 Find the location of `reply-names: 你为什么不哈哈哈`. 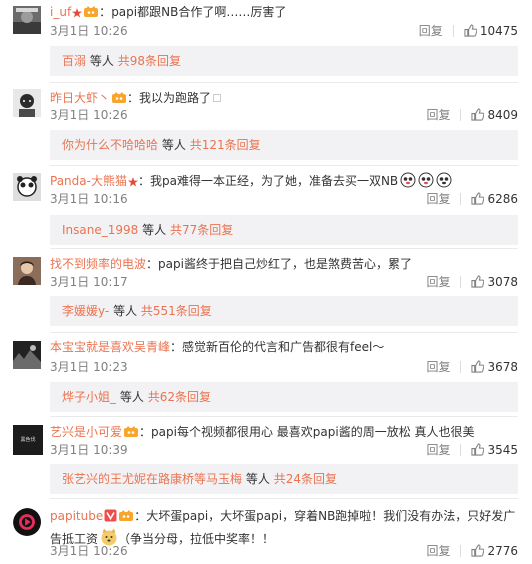

reply-names: 你为什么不哈哈哈 is located at coordinates (110, 145).